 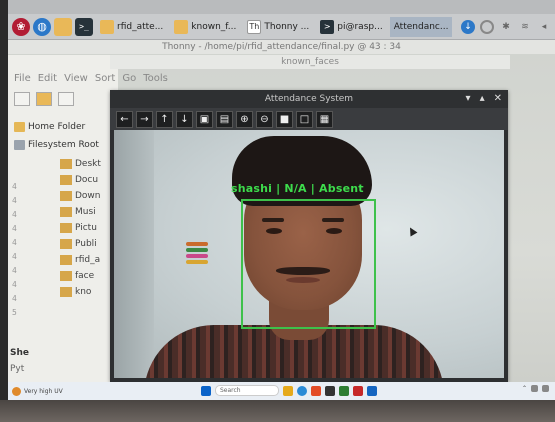 What do you see at coordinates (63, 26) in the screenshot?
I see `file-manager-icon` at bounding box center [63, 26].